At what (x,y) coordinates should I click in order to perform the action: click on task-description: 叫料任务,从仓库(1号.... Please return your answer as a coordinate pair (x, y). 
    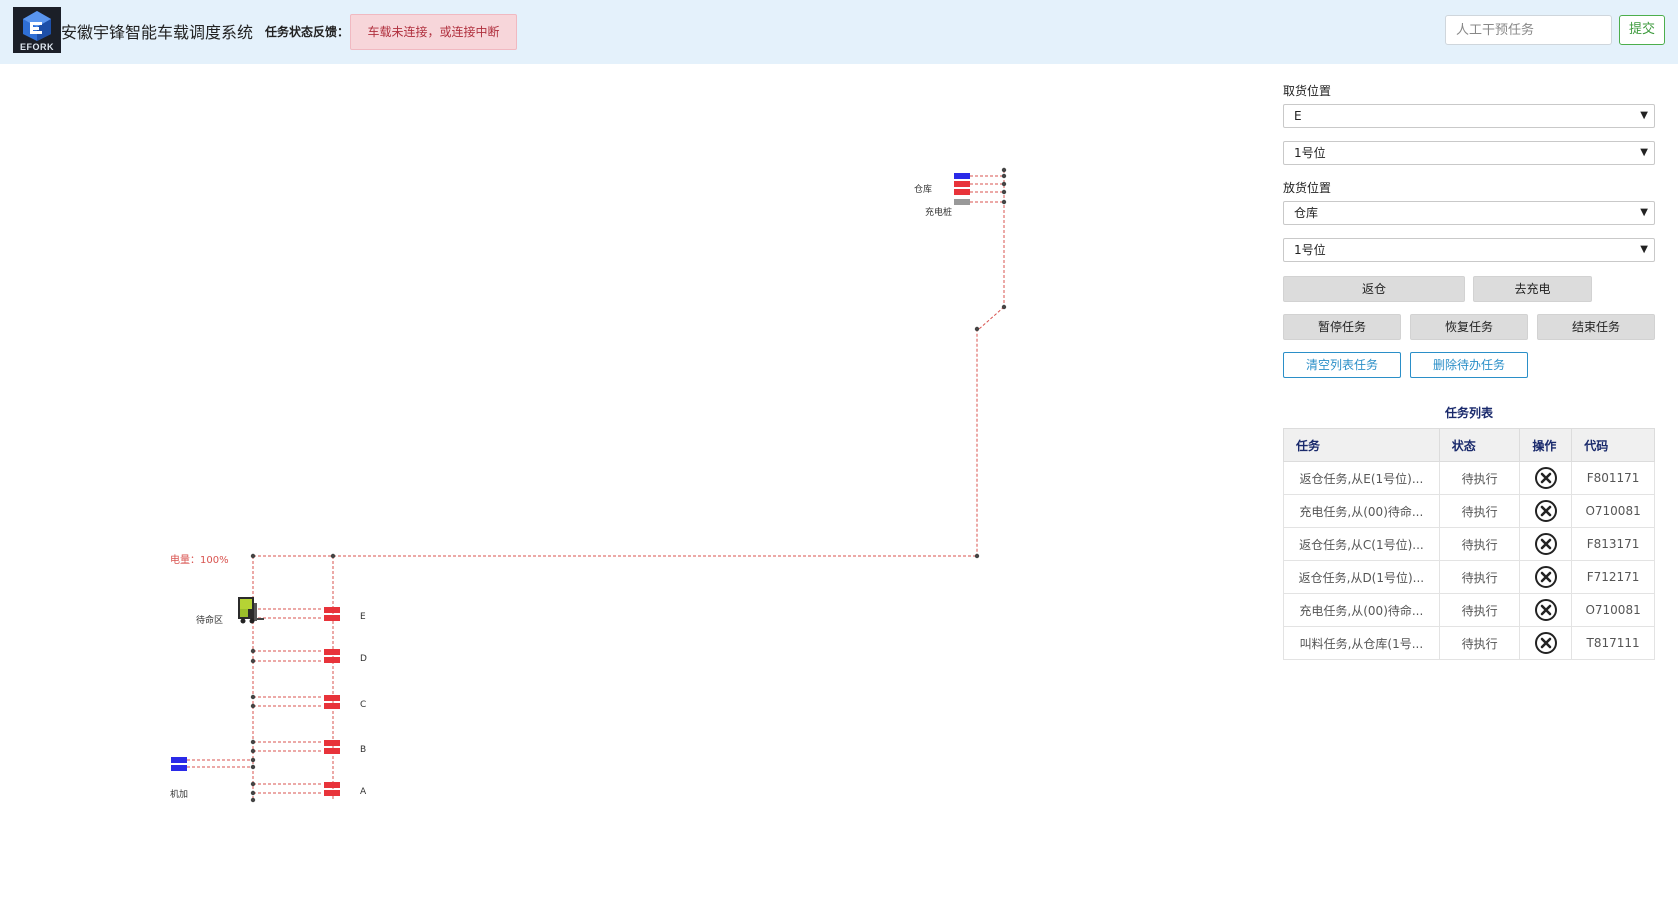
    Looking at the image, I should click on (1361, 643).